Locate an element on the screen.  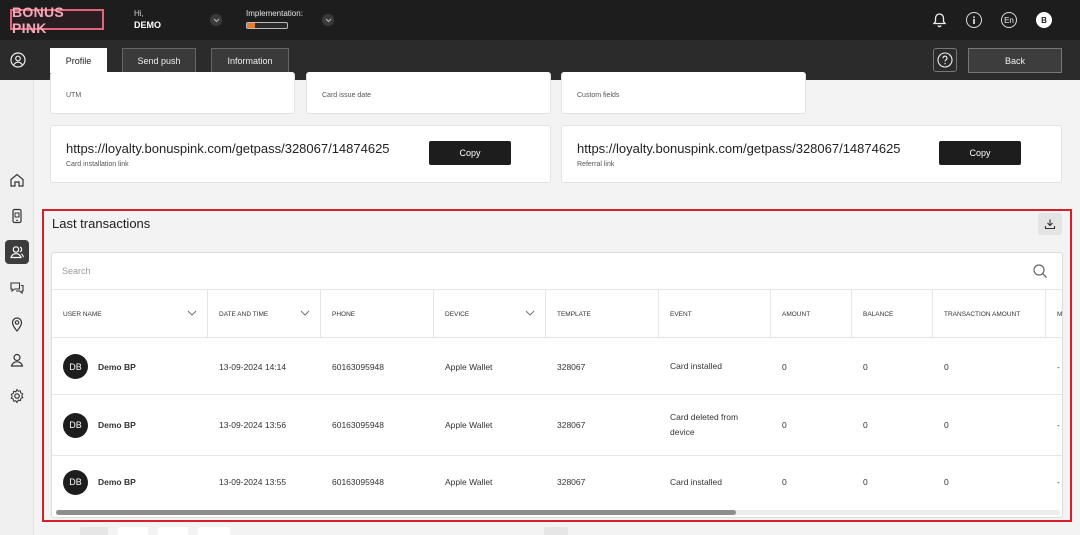
copy-referral-link-button: Copy is located at coordinates (980, 153).